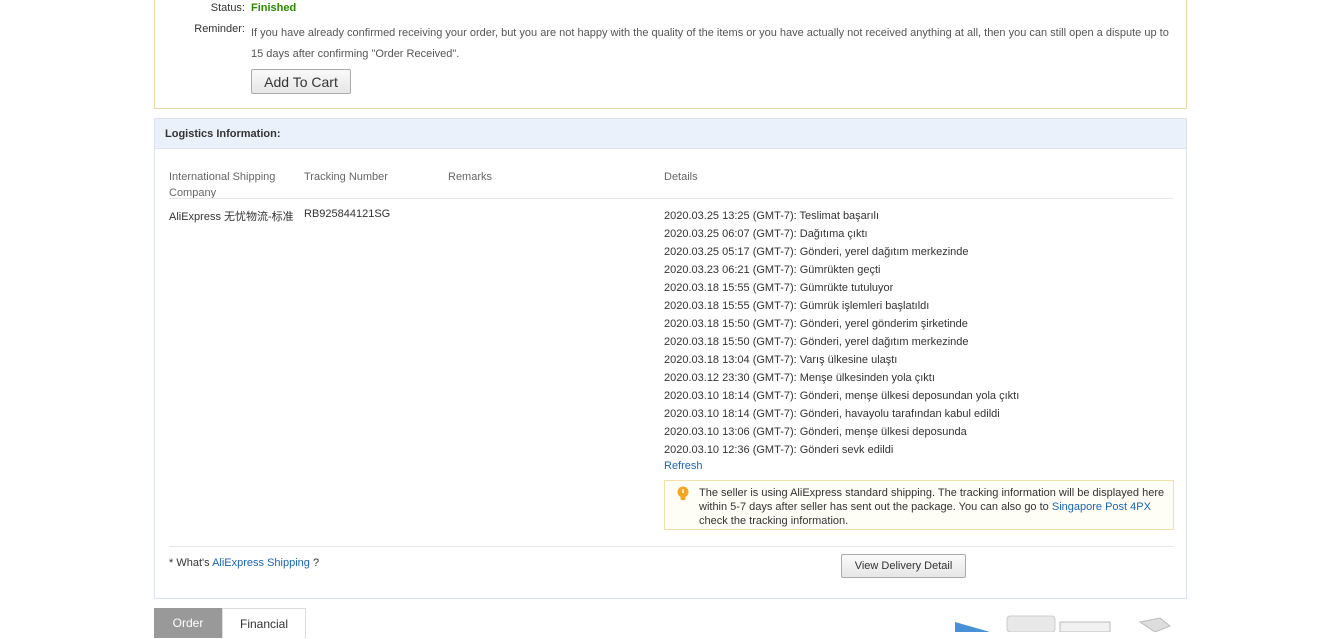 This screenshot has height=639, width=1338. I want to click on refresh-link: Refresh, so click(683, 466).